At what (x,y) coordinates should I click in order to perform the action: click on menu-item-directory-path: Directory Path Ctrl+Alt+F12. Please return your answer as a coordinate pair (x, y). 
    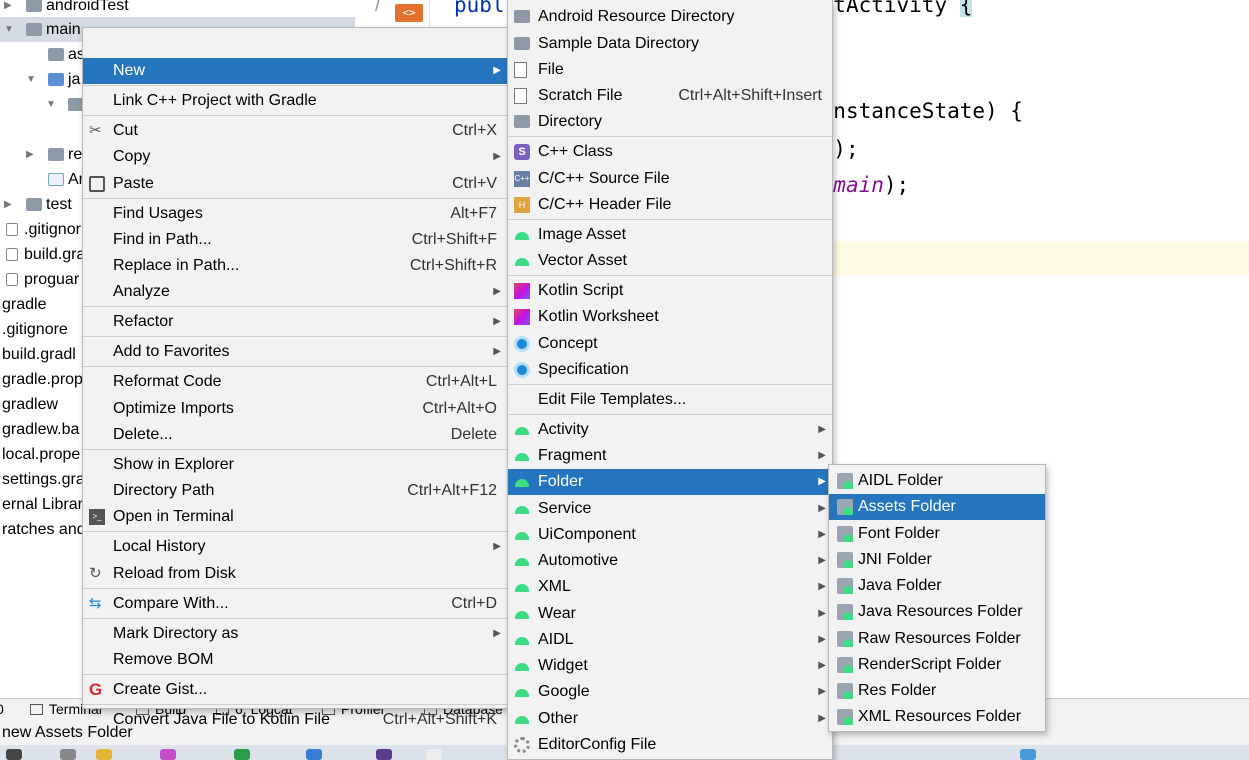
    Looking at the image, I should click on (295, 491).